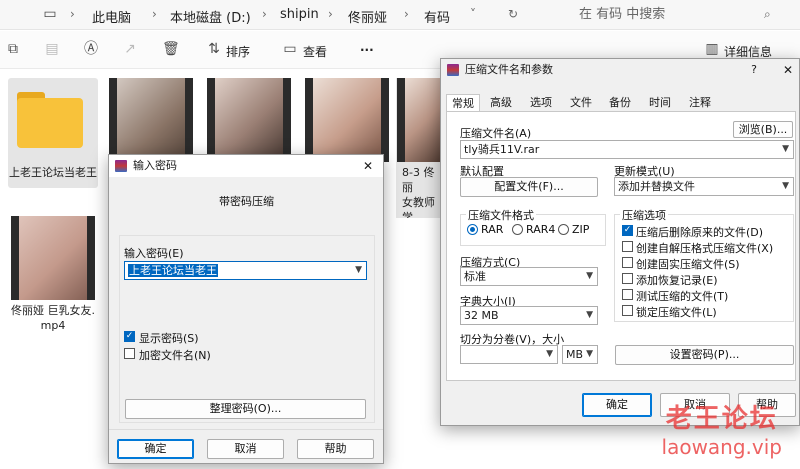 Image resolution: width=800 pixels, height=469 pixels. I want to click on tab-files: 文件, so click(581, 103).